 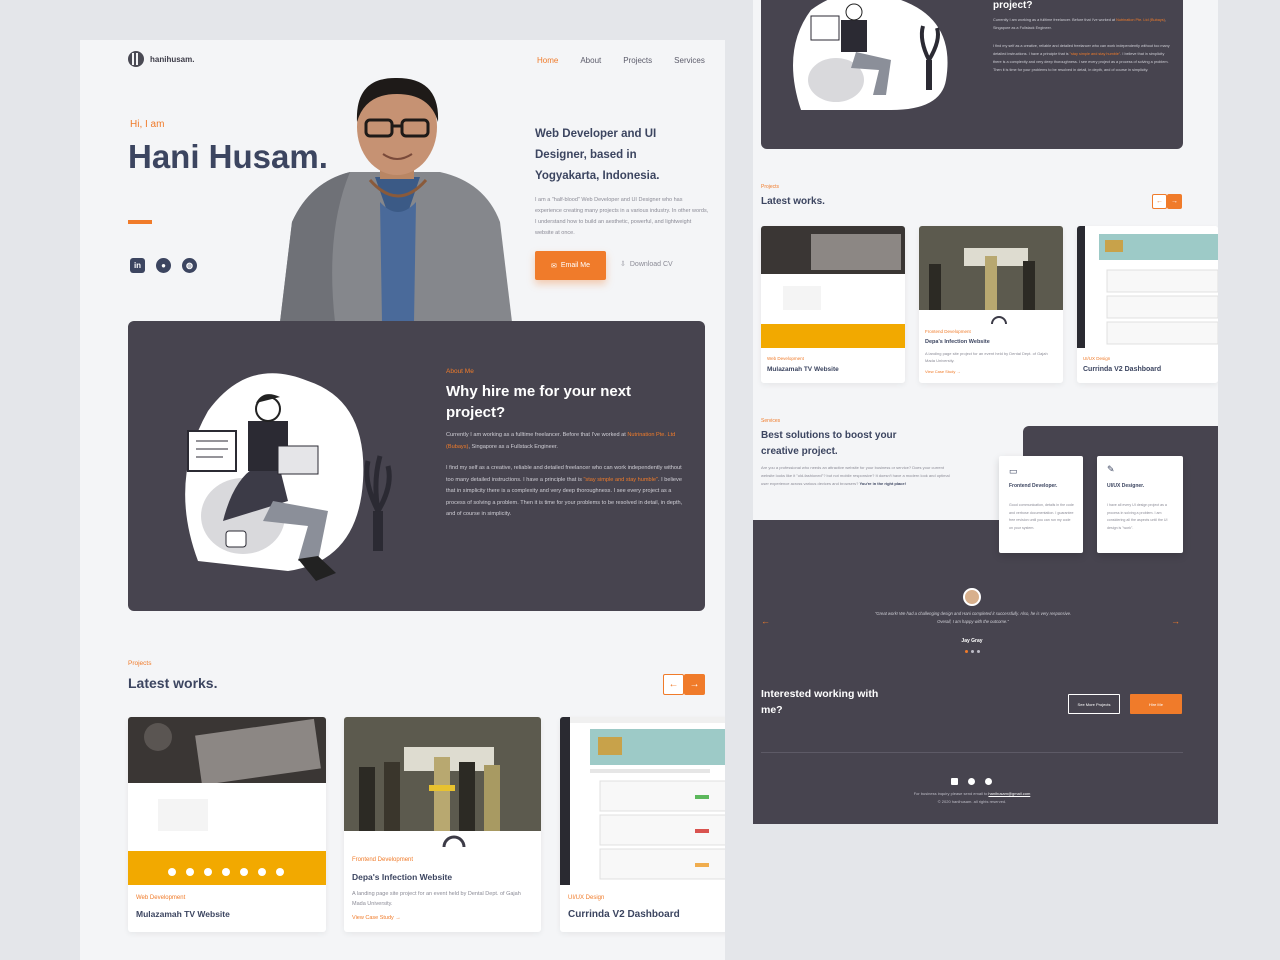 I want to click on dribbble-icon, so click(x=988, y=781).